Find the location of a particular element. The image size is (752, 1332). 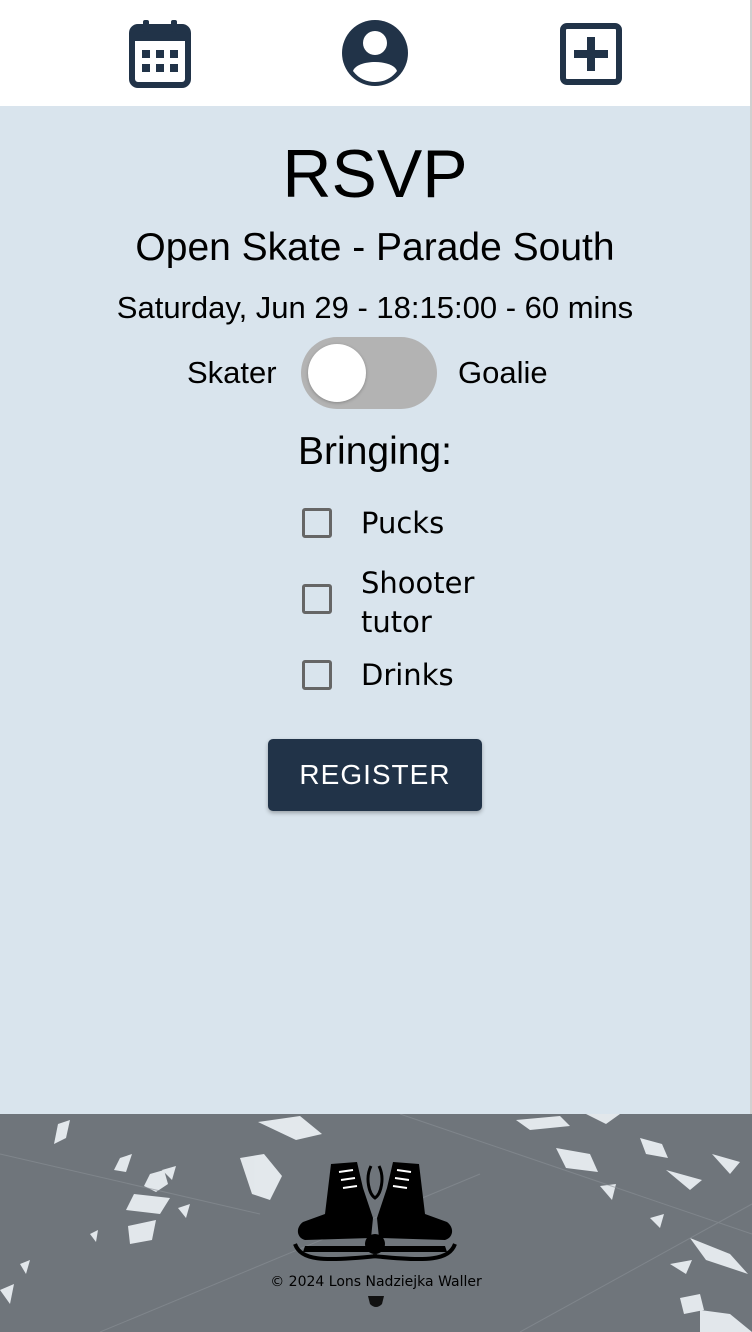

ice-skates-icon is located at coordinates (375, 1212).